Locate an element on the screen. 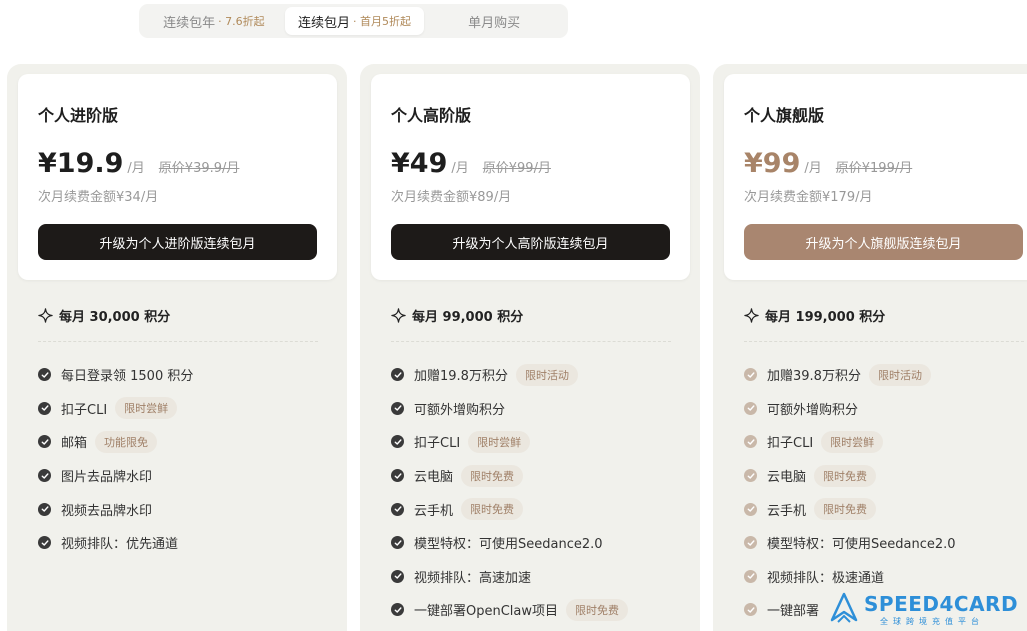  tab-label: 单月购买 is located at coordinates (494, 23).